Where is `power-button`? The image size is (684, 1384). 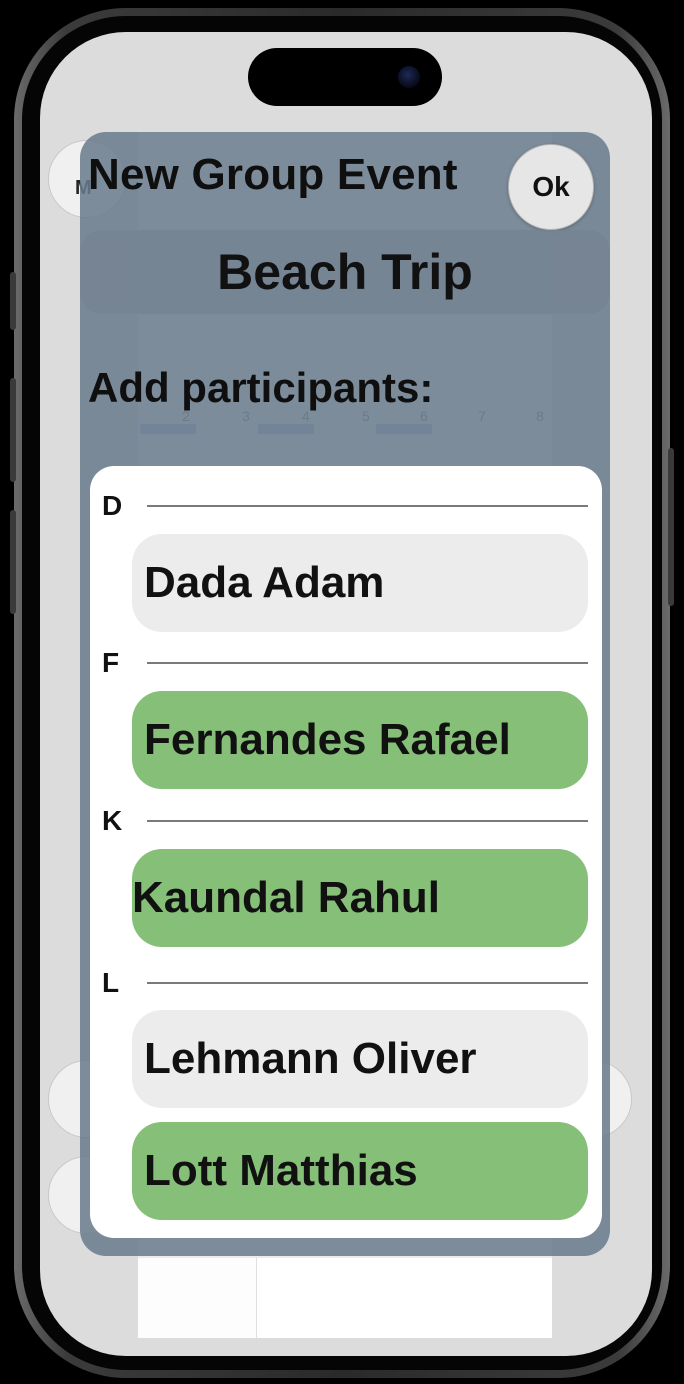
power-button is located at coordinates (671, 527).